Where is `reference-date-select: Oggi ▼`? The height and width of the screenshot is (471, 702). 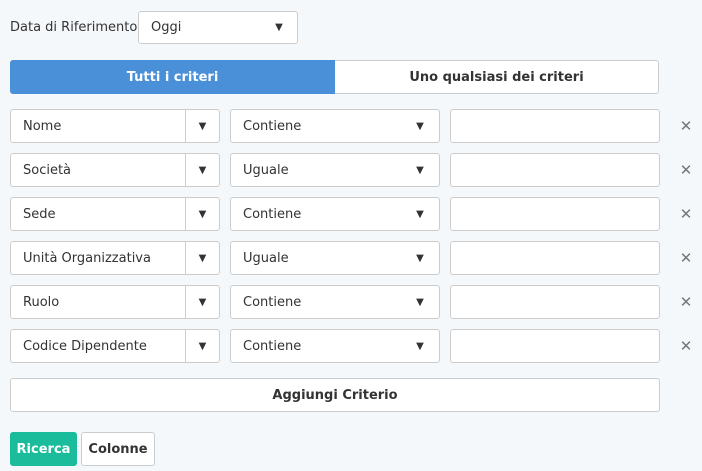 reference-date-select: Oggi ▼ is located at coordinates (218, 27).